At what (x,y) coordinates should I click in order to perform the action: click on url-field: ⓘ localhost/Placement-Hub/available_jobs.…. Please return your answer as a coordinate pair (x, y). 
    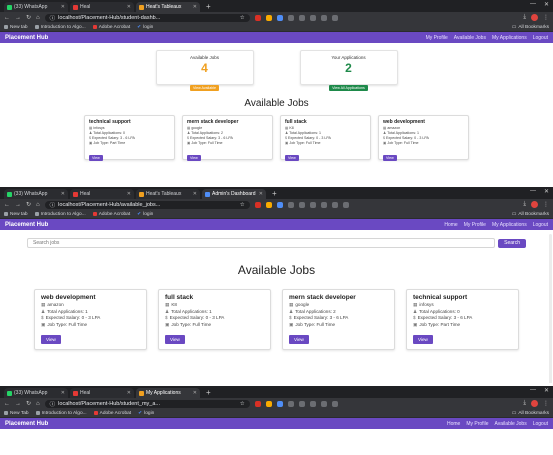
    Looking at the image, I should click on (147, 204).